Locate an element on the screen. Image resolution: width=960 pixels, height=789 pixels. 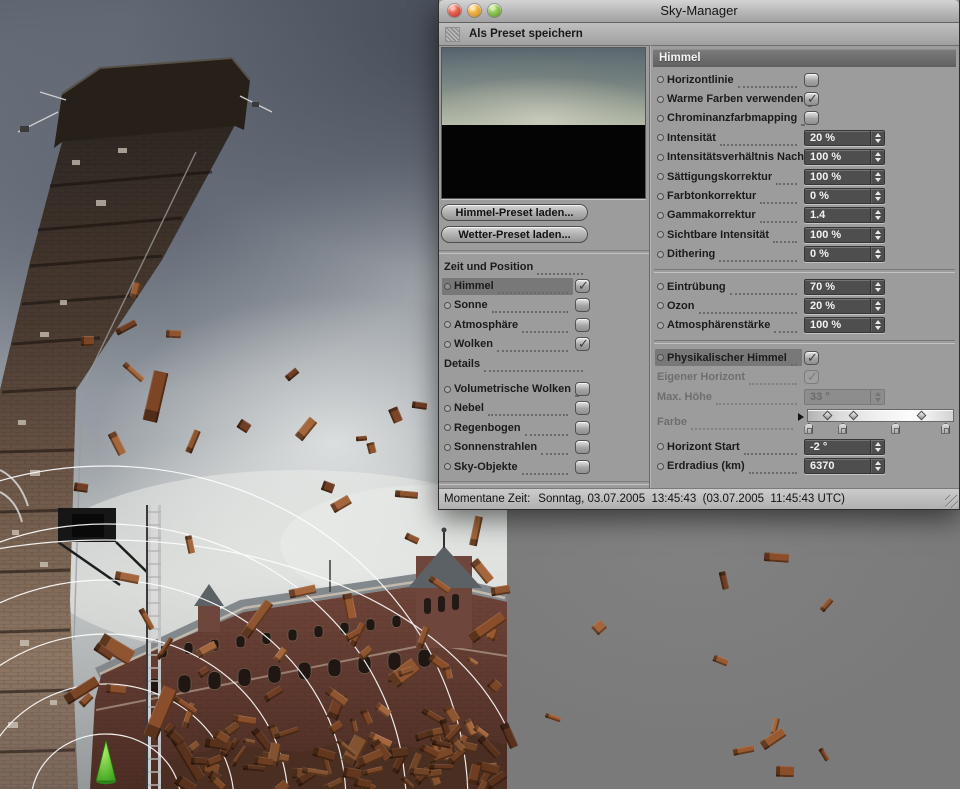
dithering-stepper: 0 % is located at coordinates (844, 254).